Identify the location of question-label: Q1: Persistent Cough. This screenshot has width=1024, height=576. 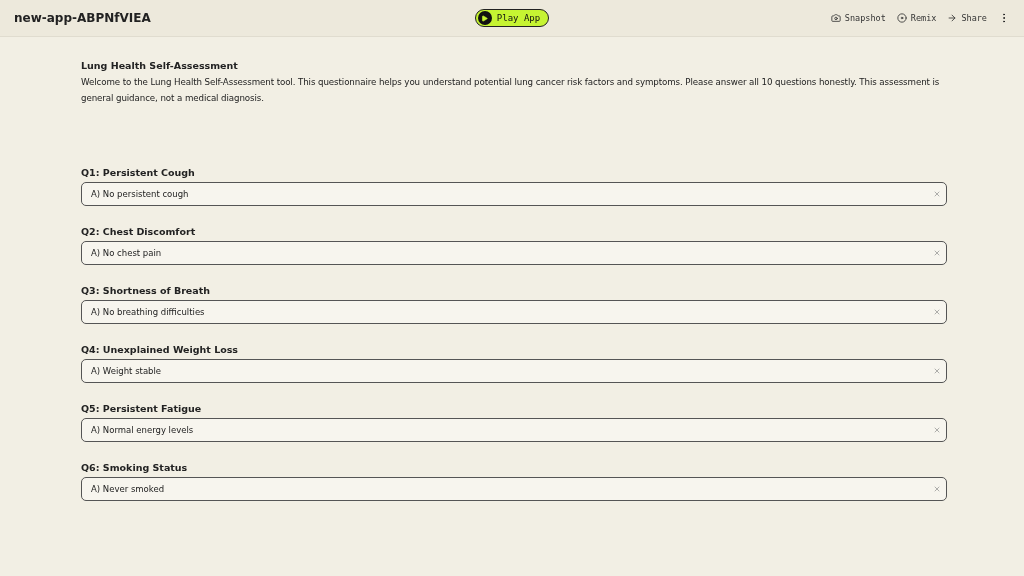
(138, 172).